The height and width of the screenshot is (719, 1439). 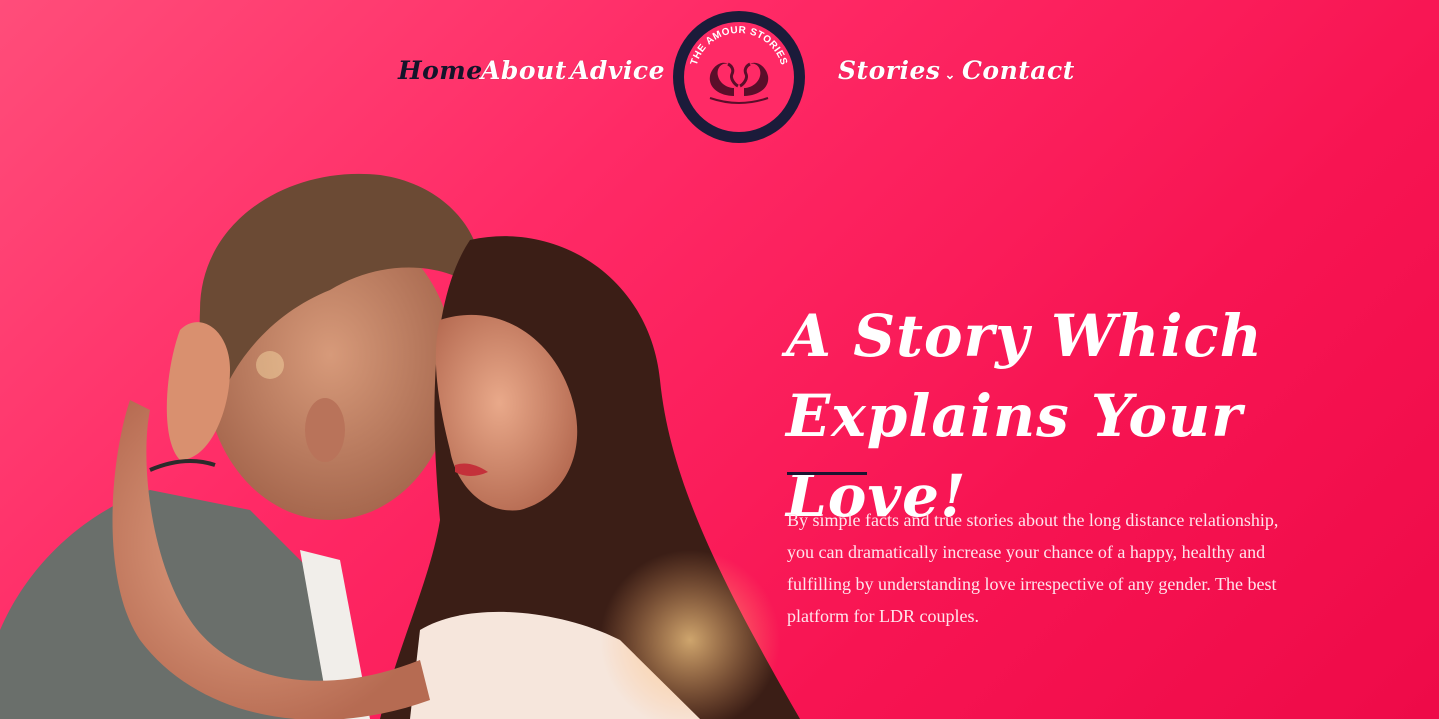 I want to click on heading-divider, so click(x=827, y=473).